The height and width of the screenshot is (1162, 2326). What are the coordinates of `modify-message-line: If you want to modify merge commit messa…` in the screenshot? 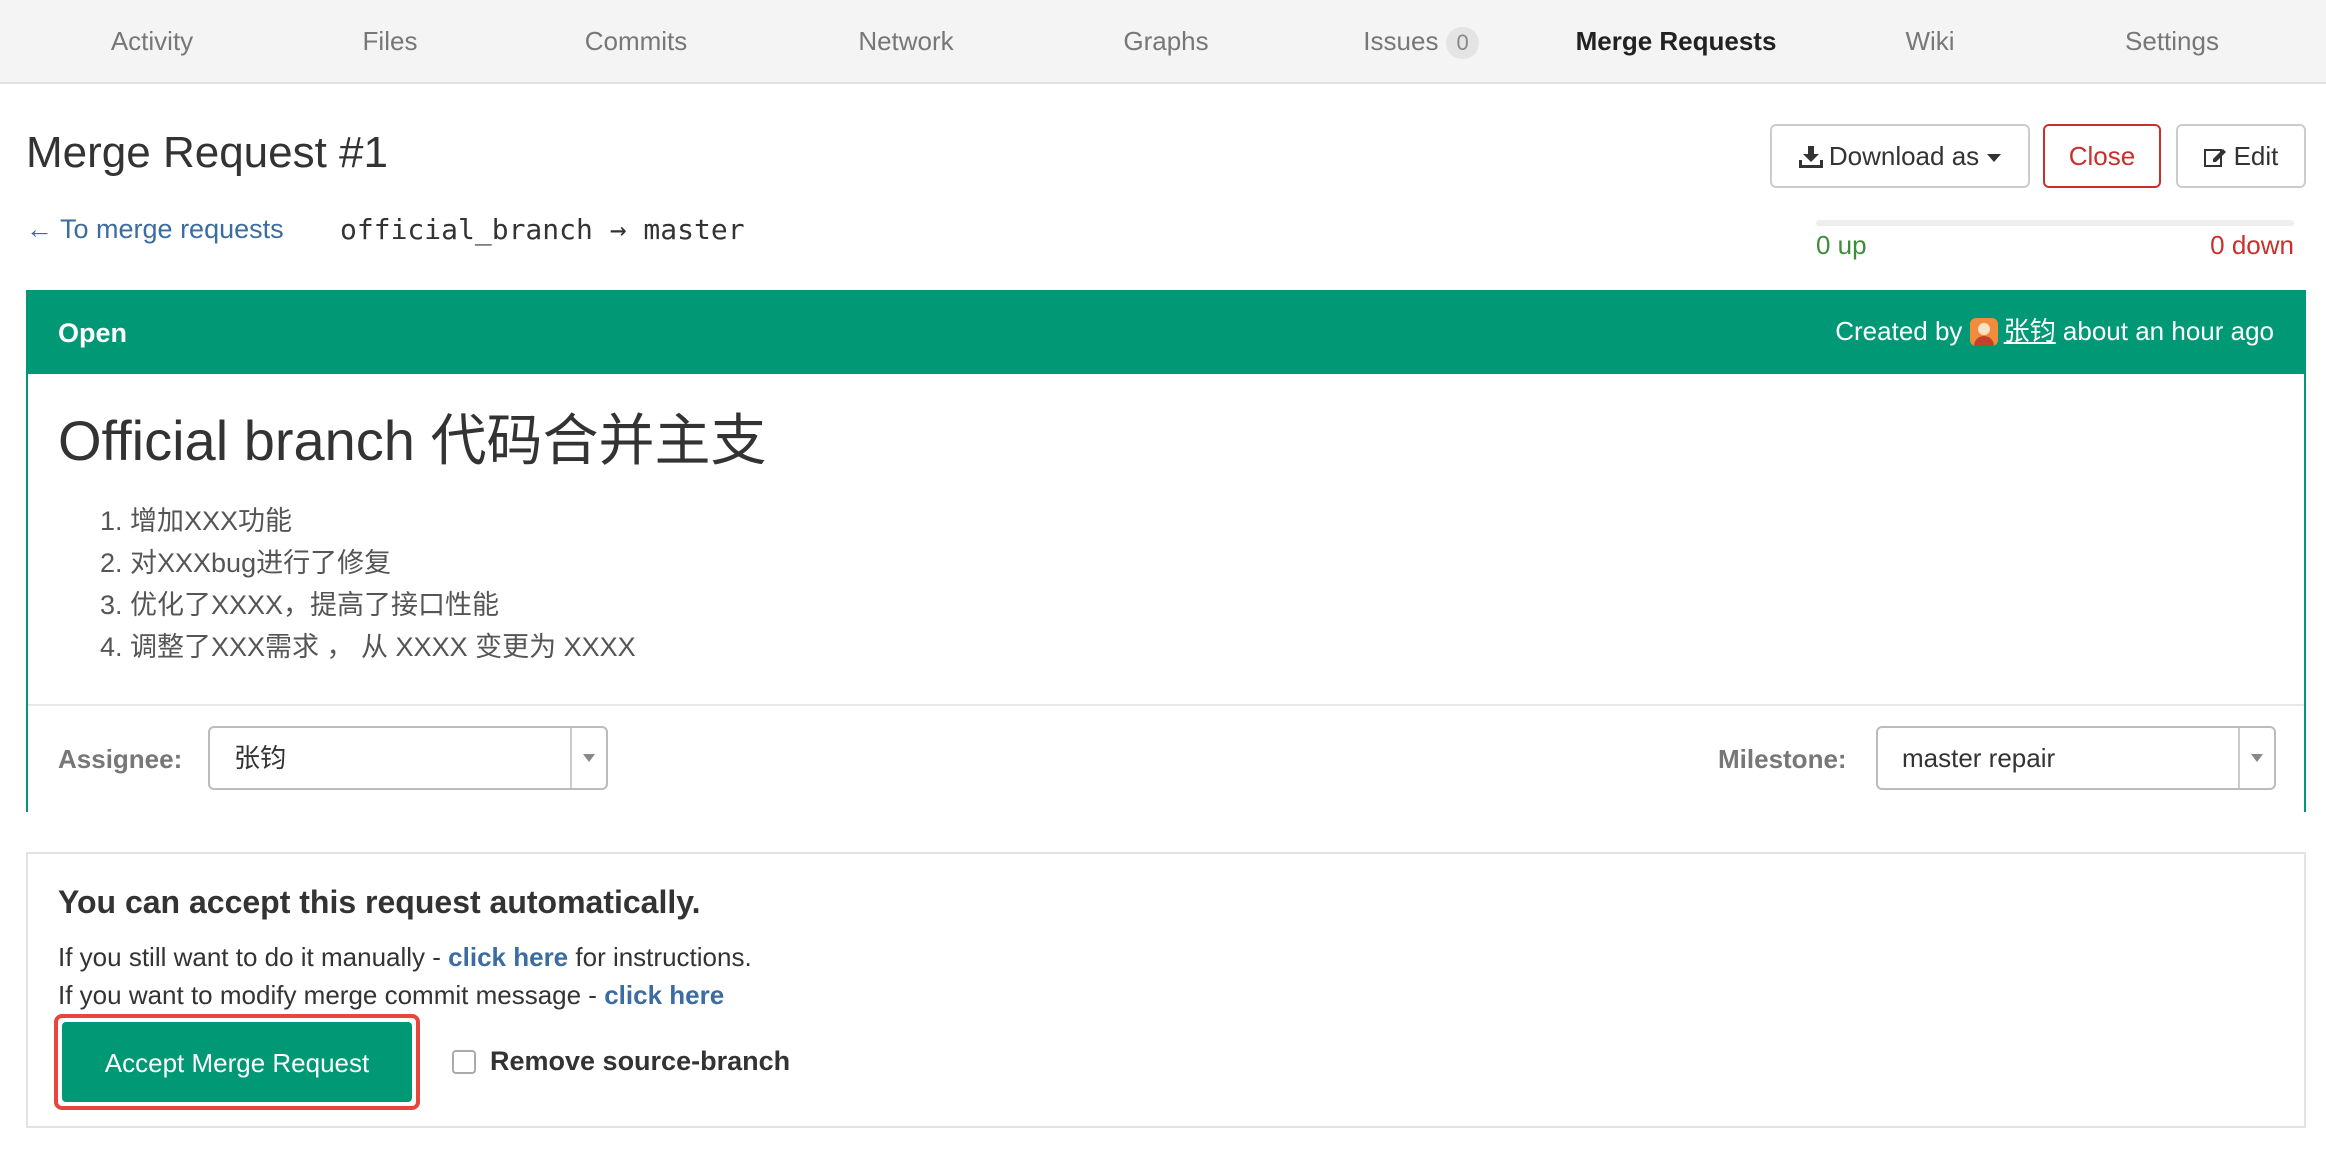 It's located at (391, 995).